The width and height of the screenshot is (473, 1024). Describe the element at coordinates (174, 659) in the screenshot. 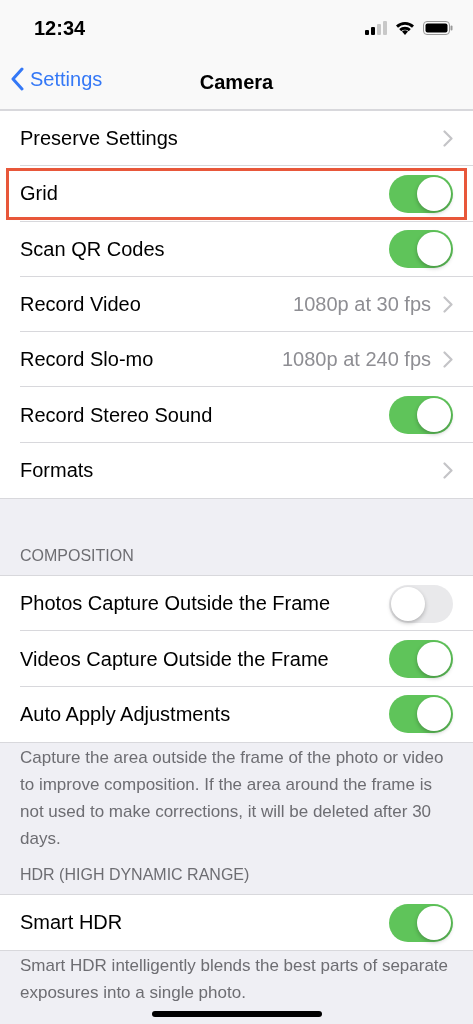

I see `setting-label: Videos Capture Outside the Frame` at that location.